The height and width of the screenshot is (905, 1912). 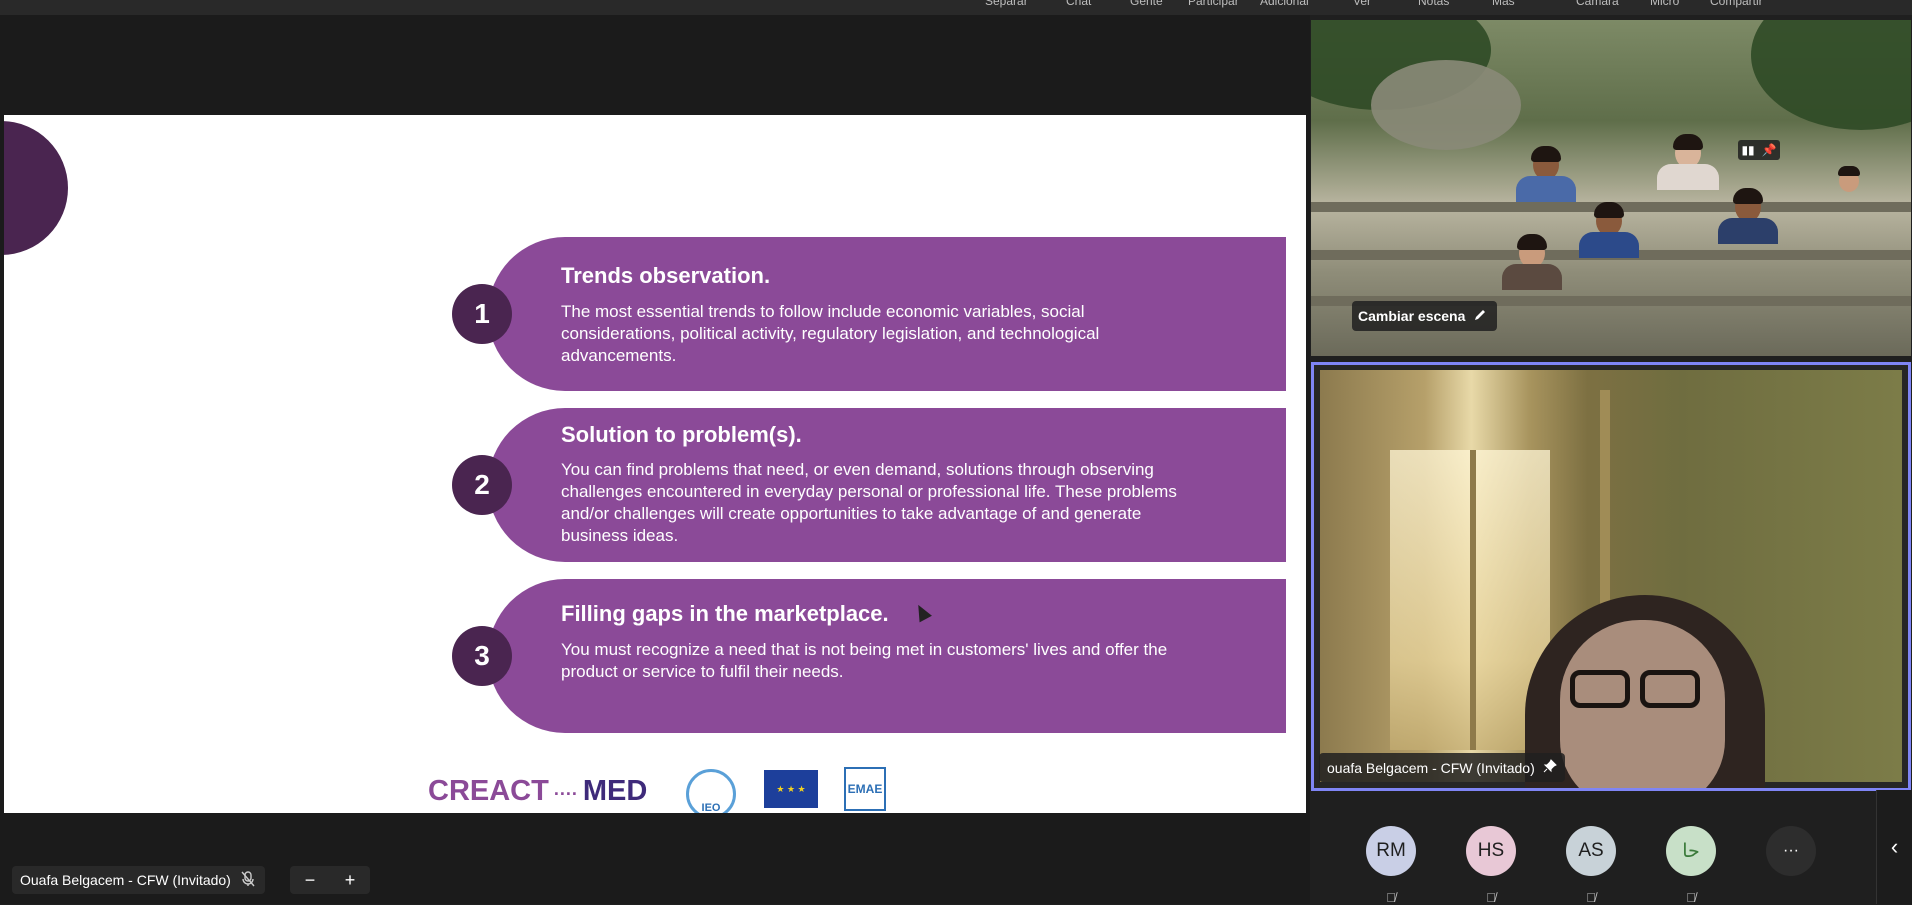 I want to click on menu-item-separar: Separar, so click(x=1006, y=4).